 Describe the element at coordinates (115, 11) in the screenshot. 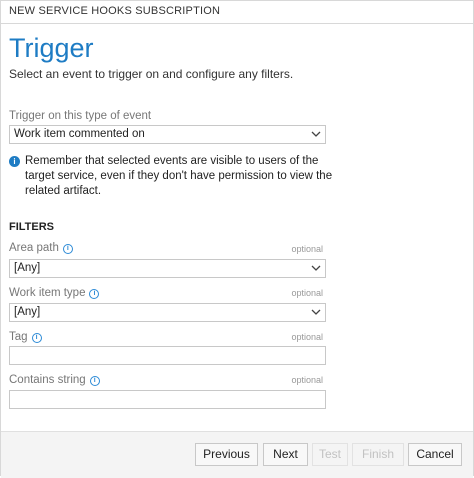

I see `dialog-title: NEW SERVICE HOOKS SUBSCRIPTION` at that location.